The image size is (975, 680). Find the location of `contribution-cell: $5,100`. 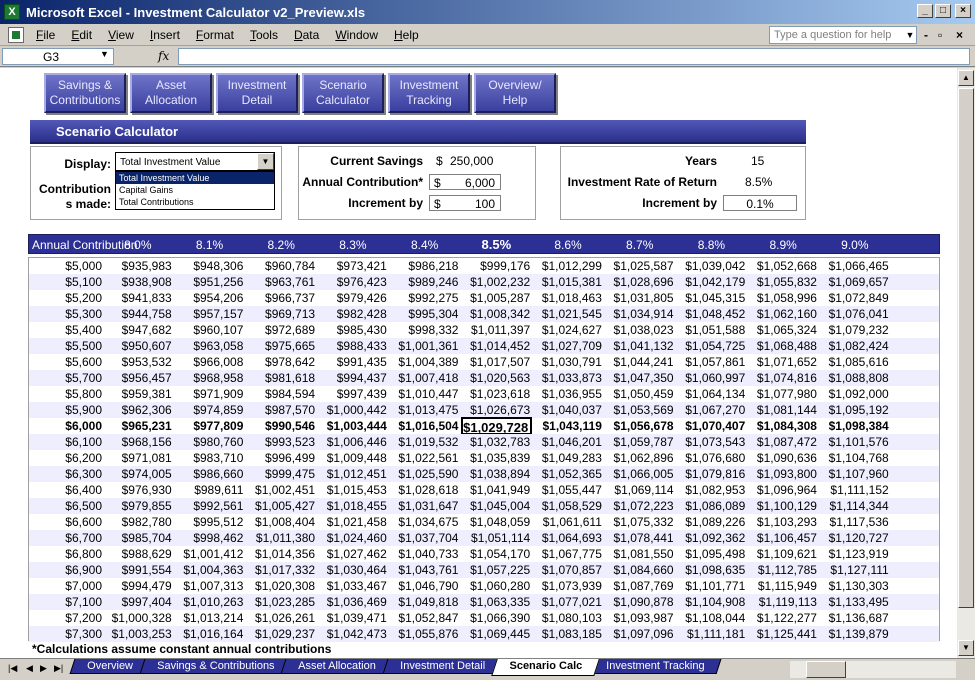

contribution-cell: $5,100 is located at coordinates (65, 282).